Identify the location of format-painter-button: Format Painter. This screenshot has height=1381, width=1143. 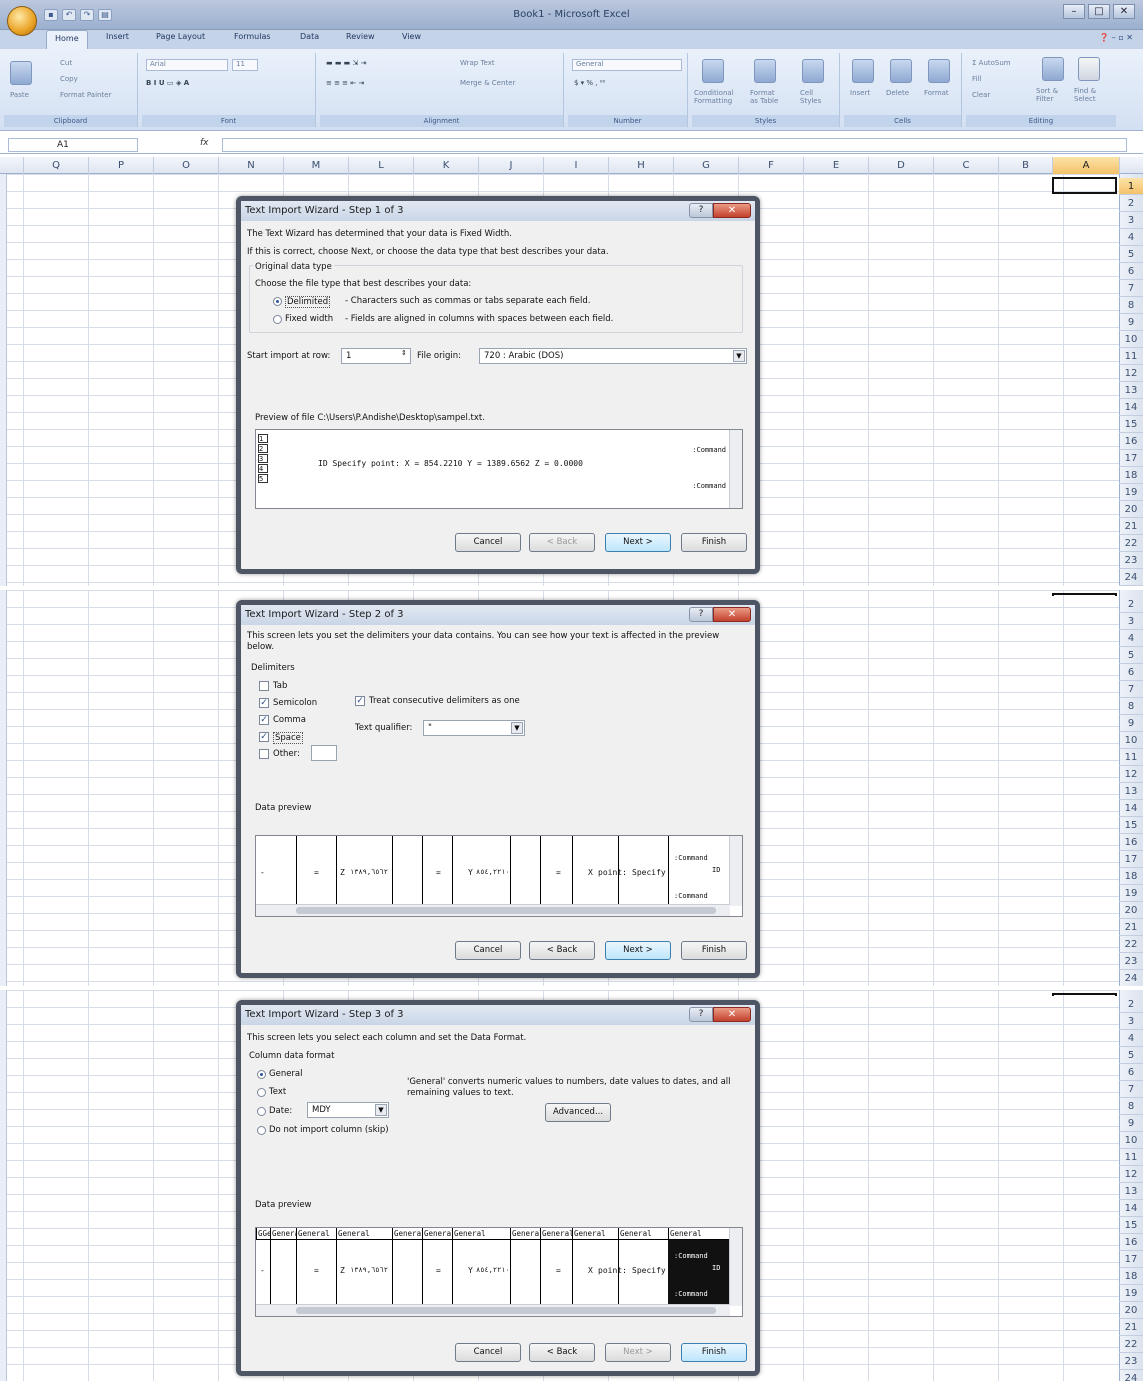
(85, 95).